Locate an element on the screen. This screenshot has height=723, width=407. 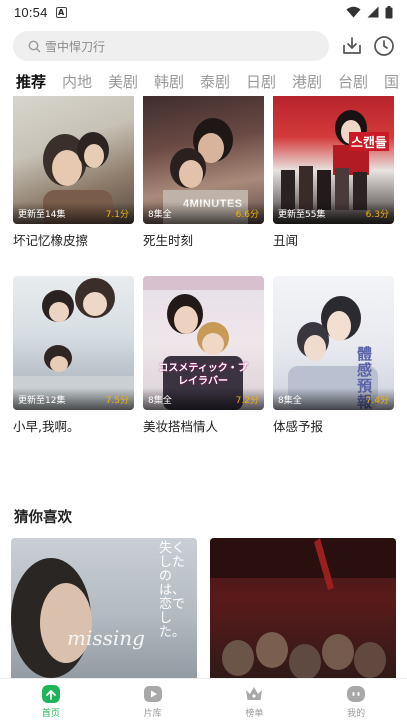
nav-home-label: 首页 is located at coordinates (50, 713).